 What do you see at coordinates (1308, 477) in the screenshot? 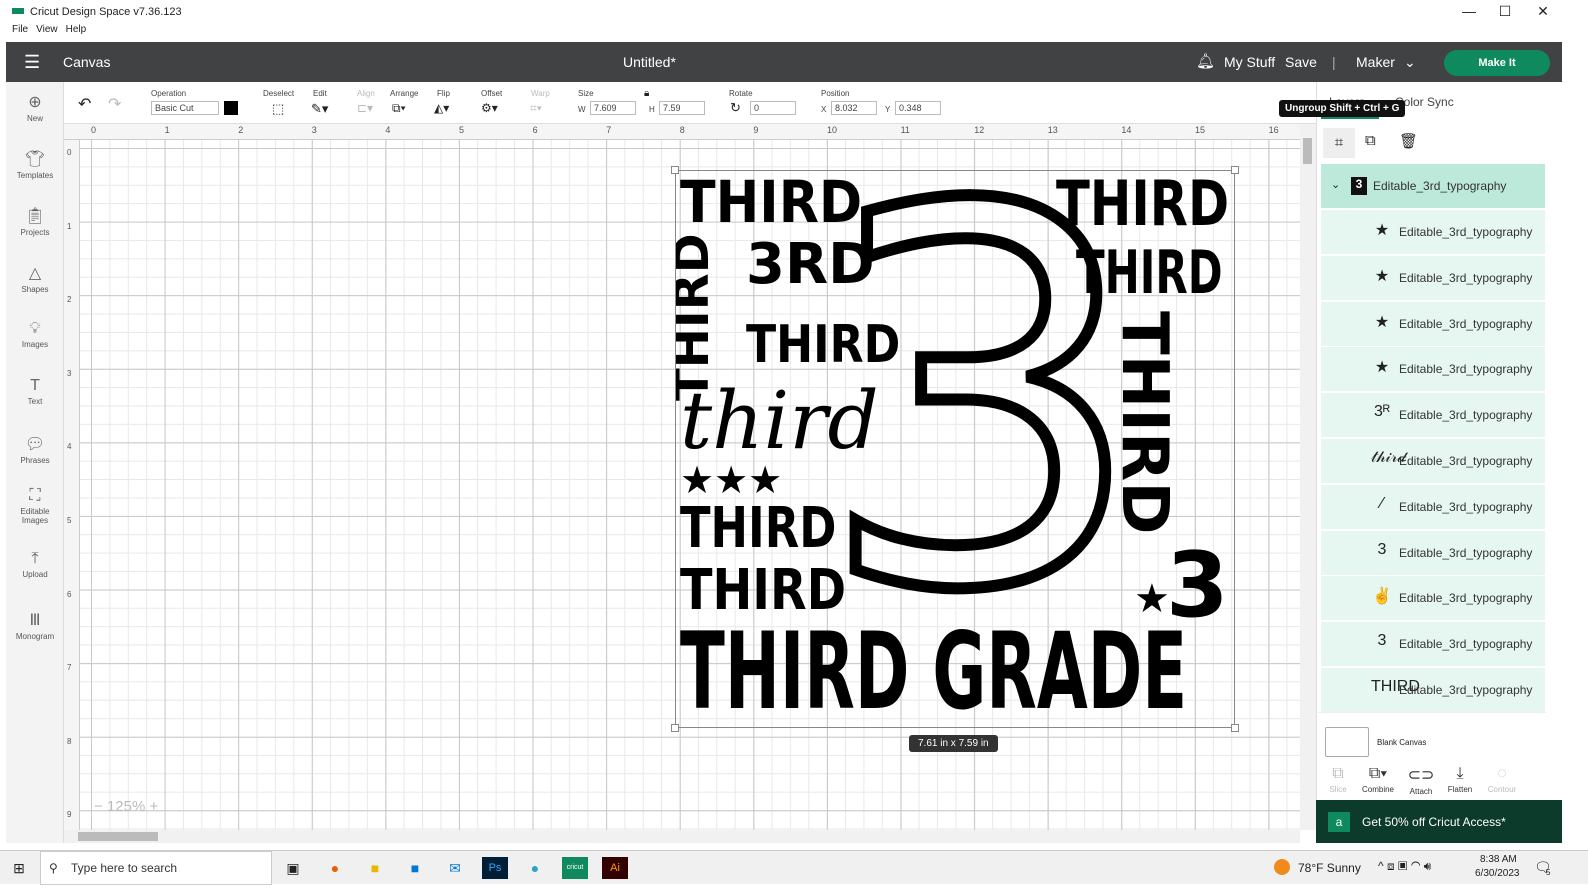
I see `vertical-scrollbar` at bounding box center [1308, 477].